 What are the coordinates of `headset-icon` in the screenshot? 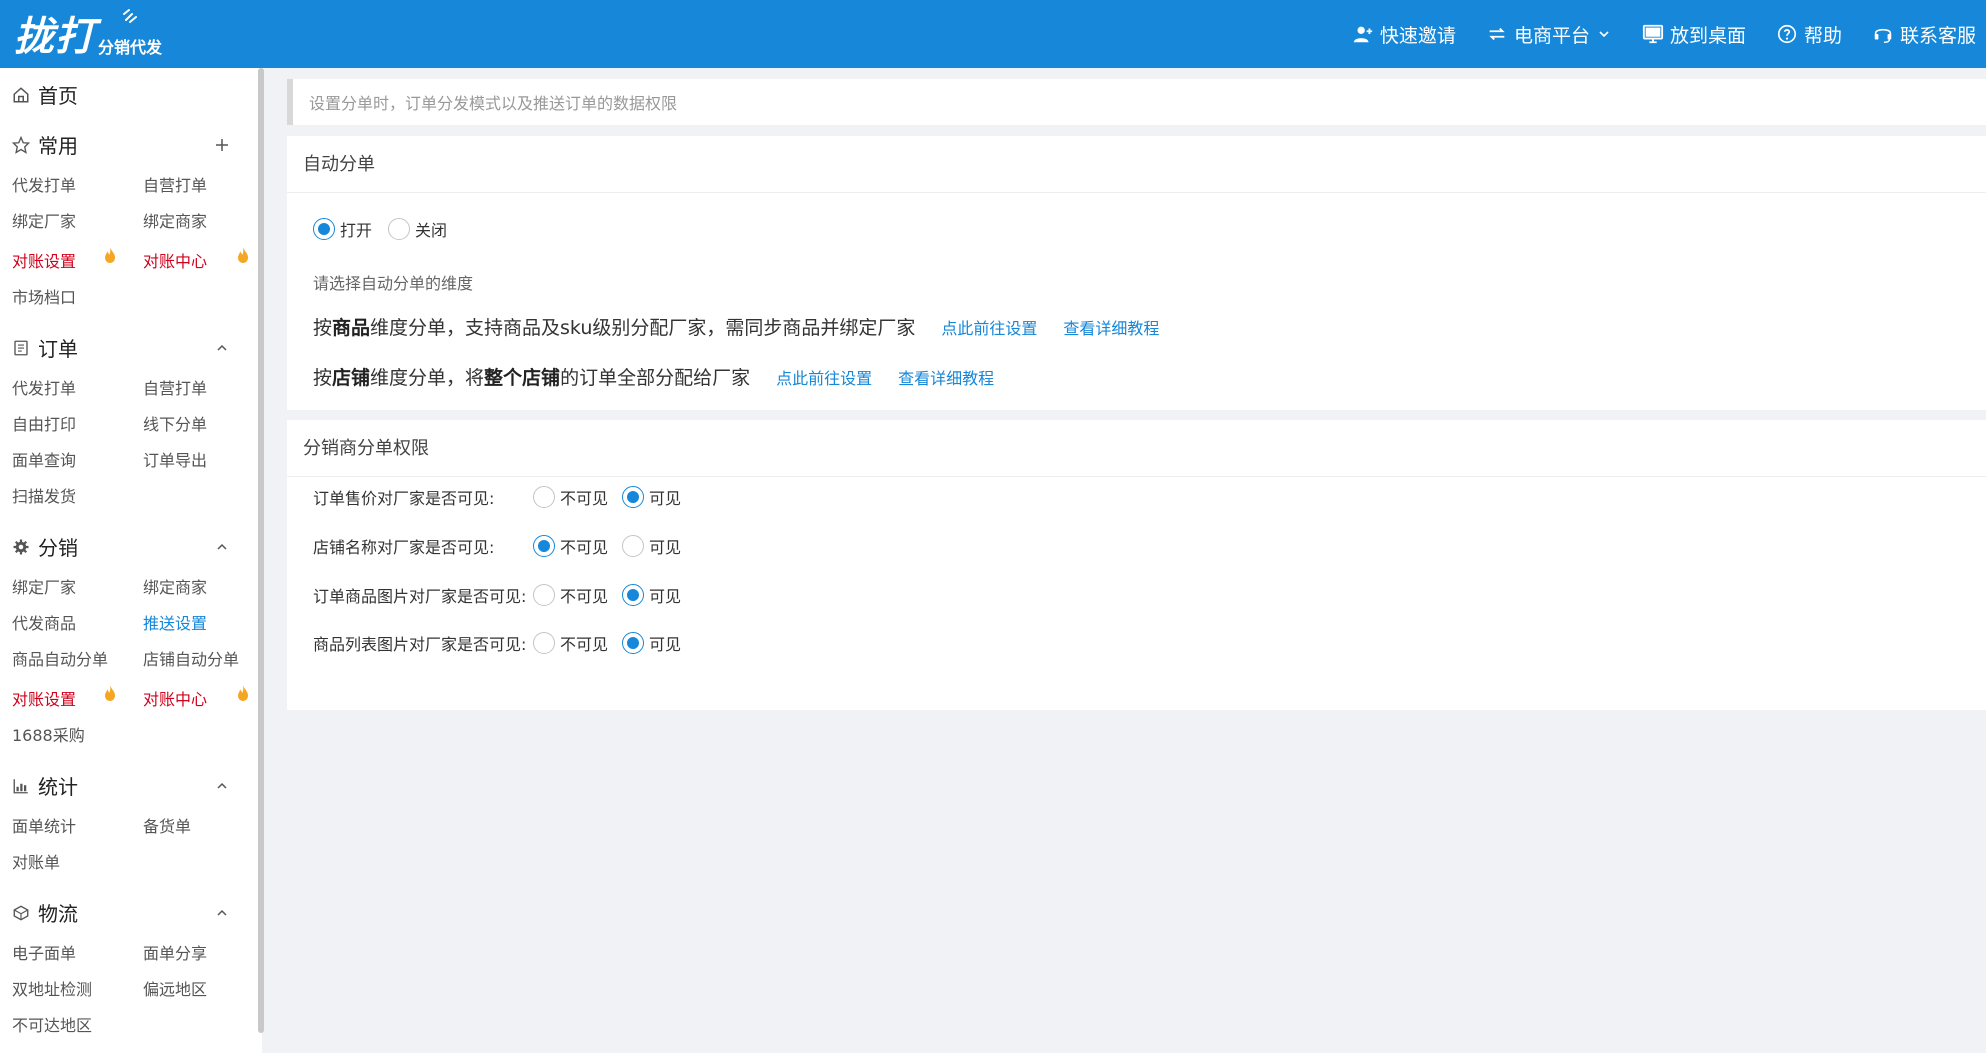 It's located at (1883, 35).